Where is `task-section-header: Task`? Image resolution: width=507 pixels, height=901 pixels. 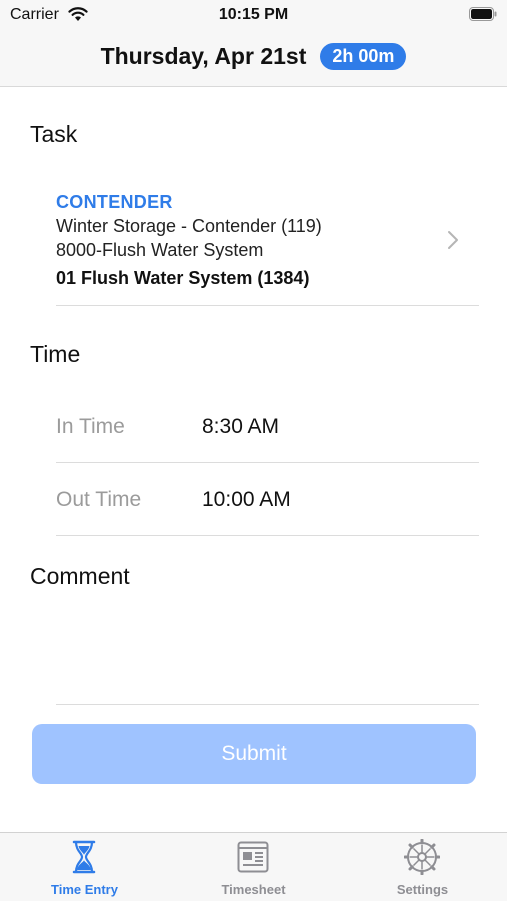 task-section-header: Task is located at coordinates (54, 134).